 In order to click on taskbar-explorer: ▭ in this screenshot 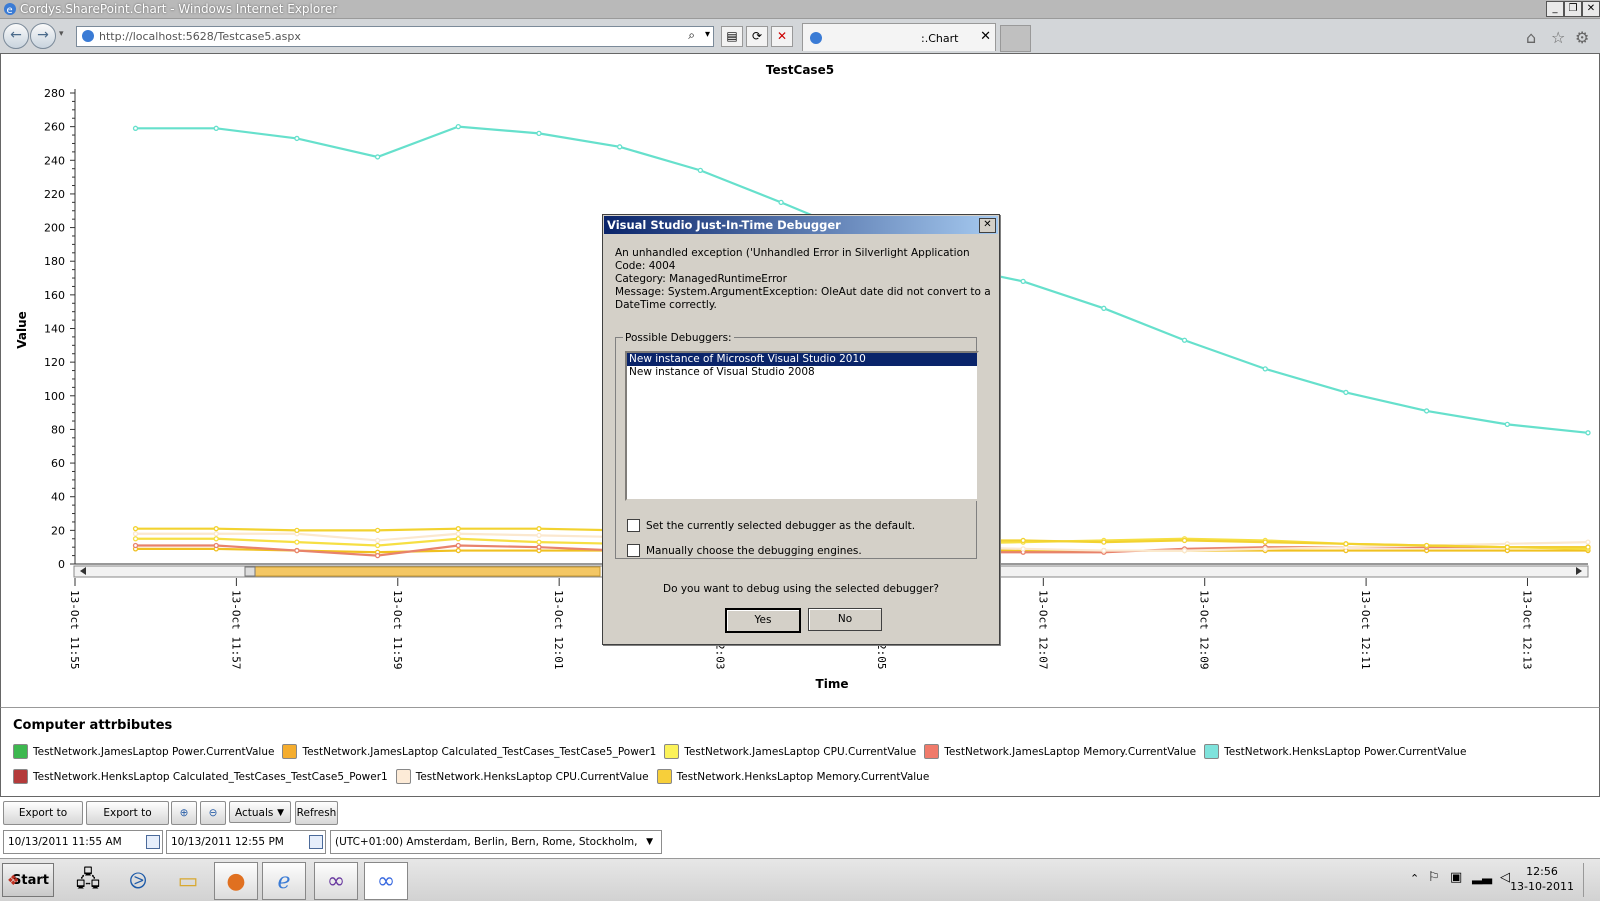, I will do `click(188, 881)`.